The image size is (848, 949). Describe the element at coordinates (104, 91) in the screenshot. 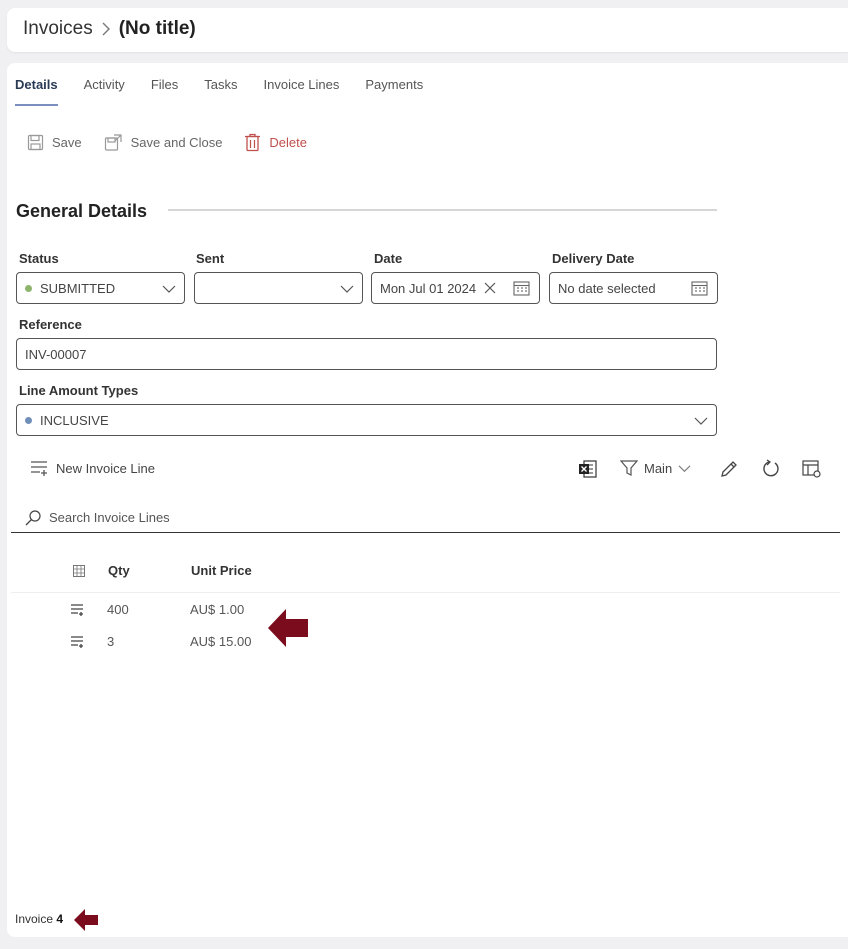

I see `tab-activity: Activity` at that location.